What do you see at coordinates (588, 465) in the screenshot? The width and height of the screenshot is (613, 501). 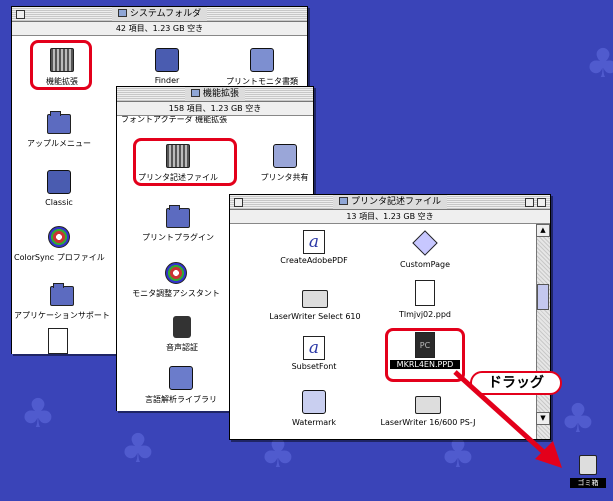 I see `trash-icon` at bounding box center [588, 465].